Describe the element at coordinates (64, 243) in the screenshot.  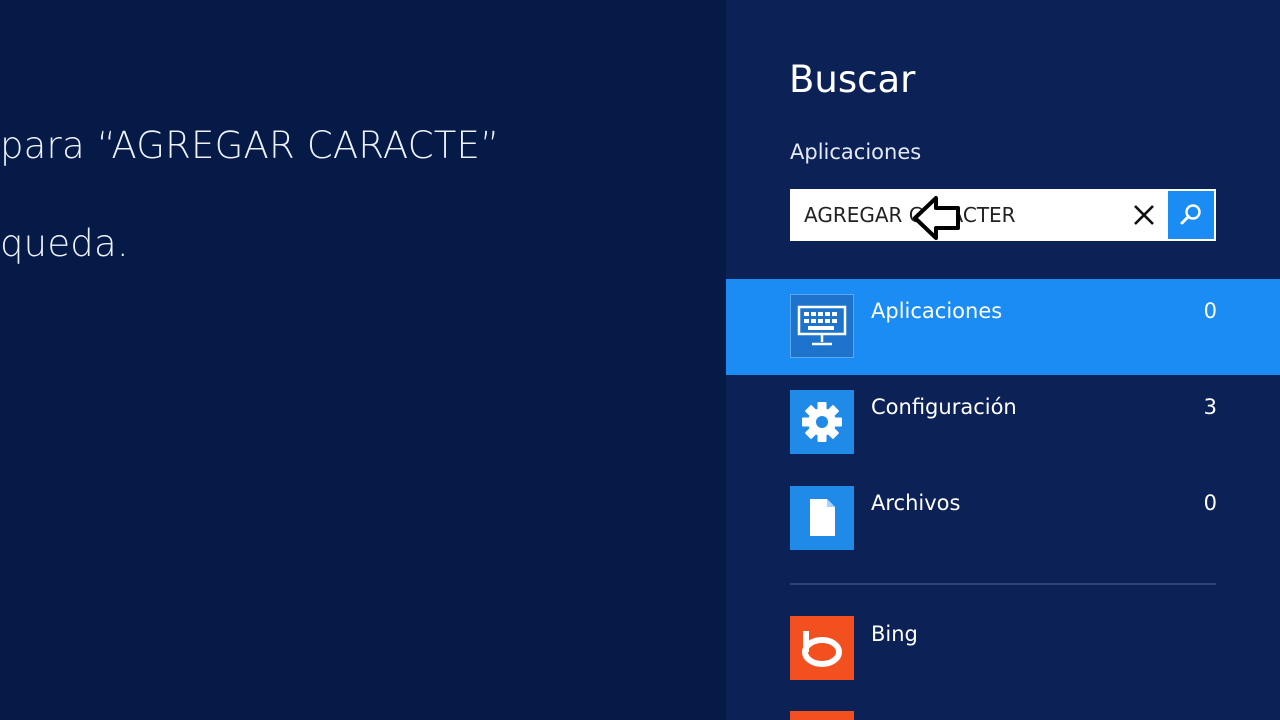
I see `no-results-message-line-2: queda.` at that location.